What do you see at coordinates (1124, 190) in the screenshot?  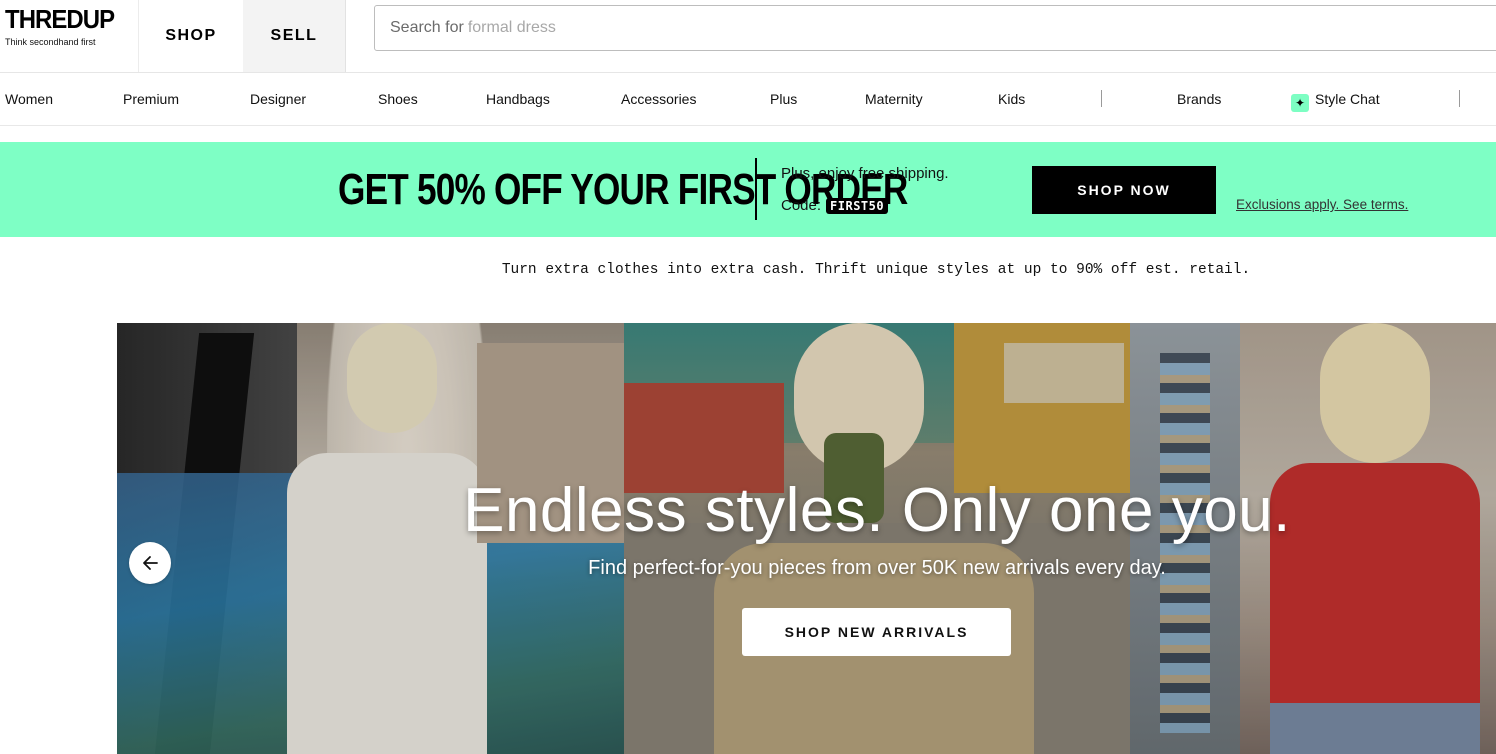 I see `shop-now-button: SHOP NOW` at bounding box center [1124, 190].